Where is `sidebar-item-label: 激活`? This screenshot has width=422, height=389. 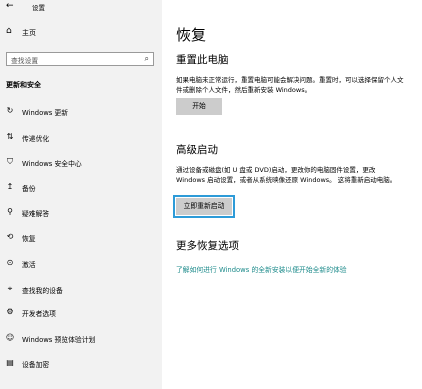
sidebar-item-label: 激活 is located at coordinates (29, 265).